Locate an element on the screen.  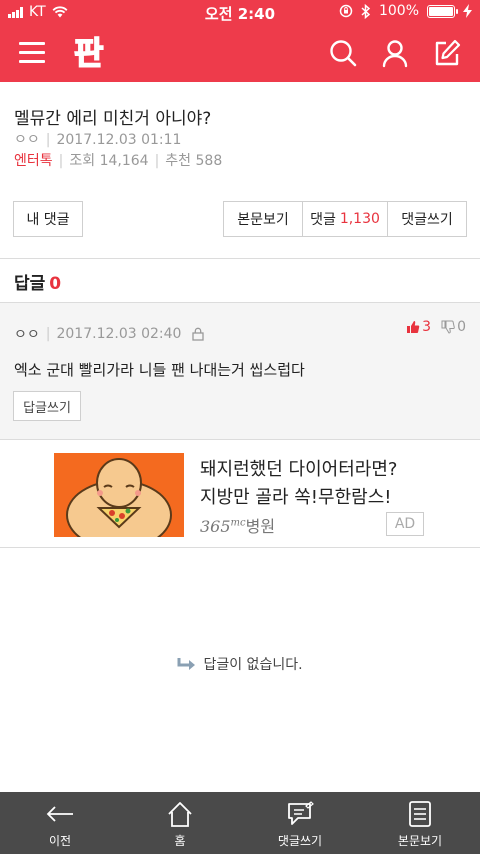
view-post-button: 본문보기 is located at coordinates (263, 219).